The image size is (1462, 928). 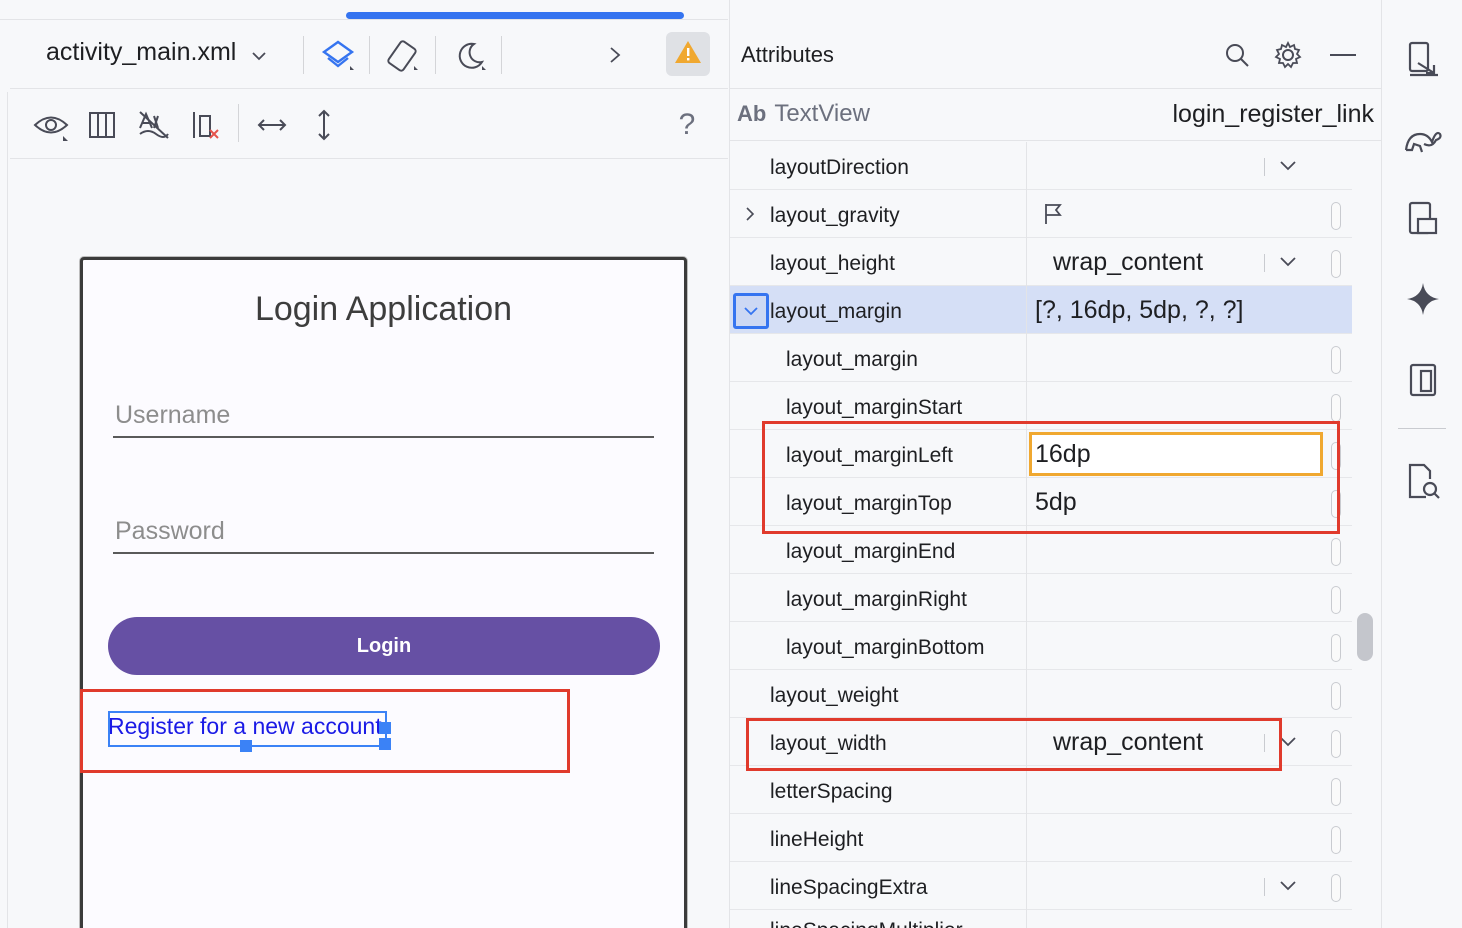 I want to click on expand-horizontal-icon, so click(x=272, y=125).